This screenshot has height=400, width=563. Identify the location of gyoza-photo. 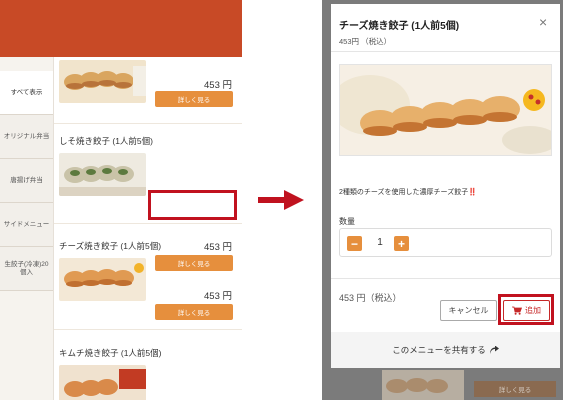
(102, 81).